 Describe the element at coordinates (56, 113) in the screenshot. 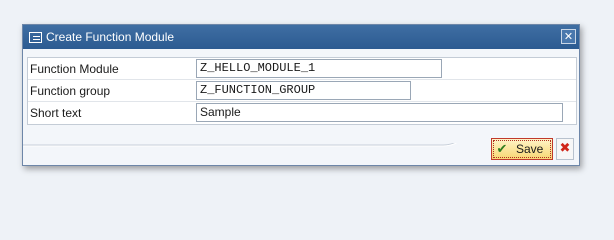

I see `short-text-label: Short text` at that location.